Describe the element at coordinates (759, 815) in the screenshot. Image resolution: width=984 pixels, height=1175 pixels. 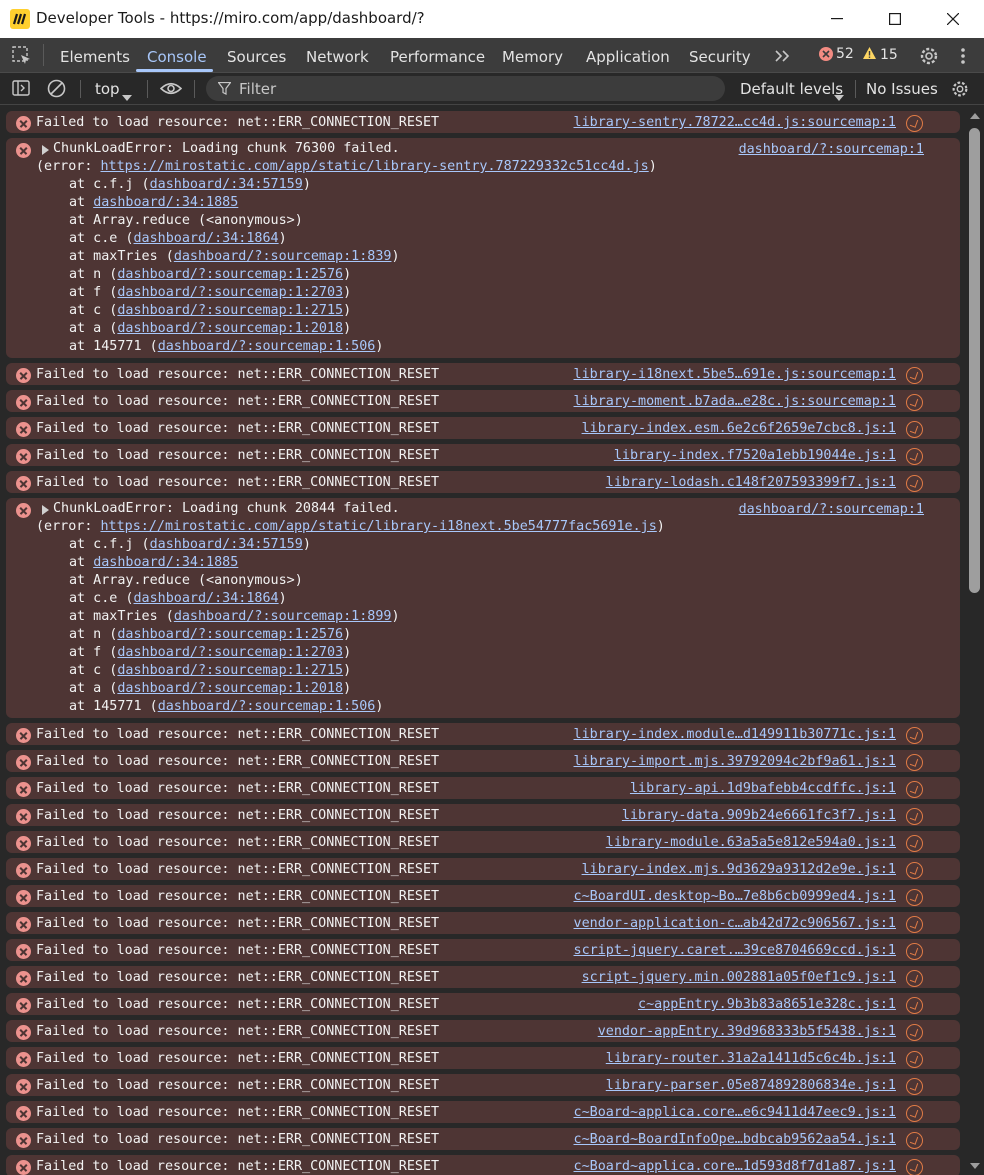
I see `source-link: library-data.909b24e6661fc3f7.js:1` at that location.